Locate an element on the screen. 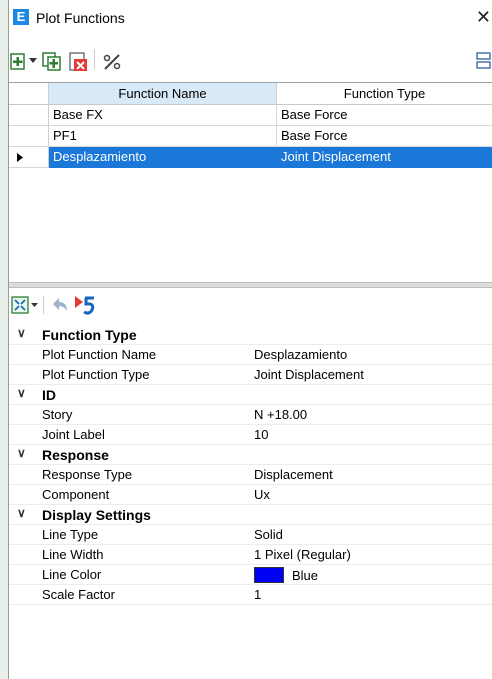 Image resolution: width=492 pixels, height=679 pixels. property-name: Response Type is located at coordinates (87, 474).